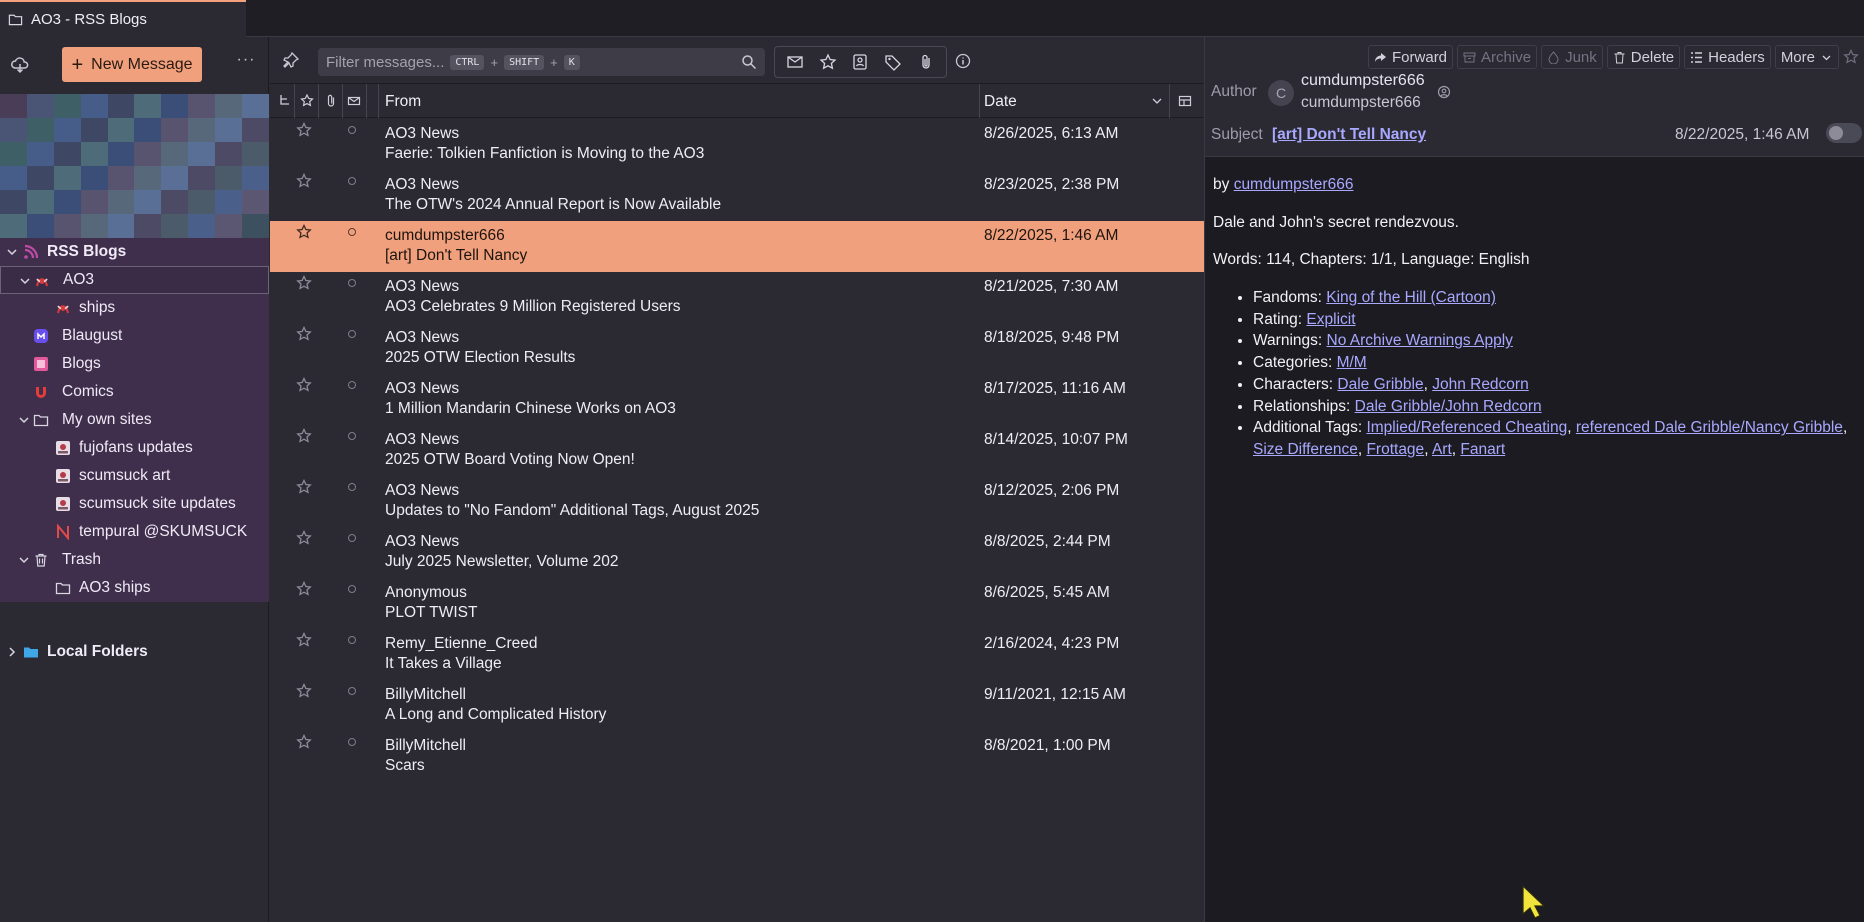  What do you see at coordinates (285, 101) in the screenshot?
I see `thread-column-icon` at bounding box center [285, 101].